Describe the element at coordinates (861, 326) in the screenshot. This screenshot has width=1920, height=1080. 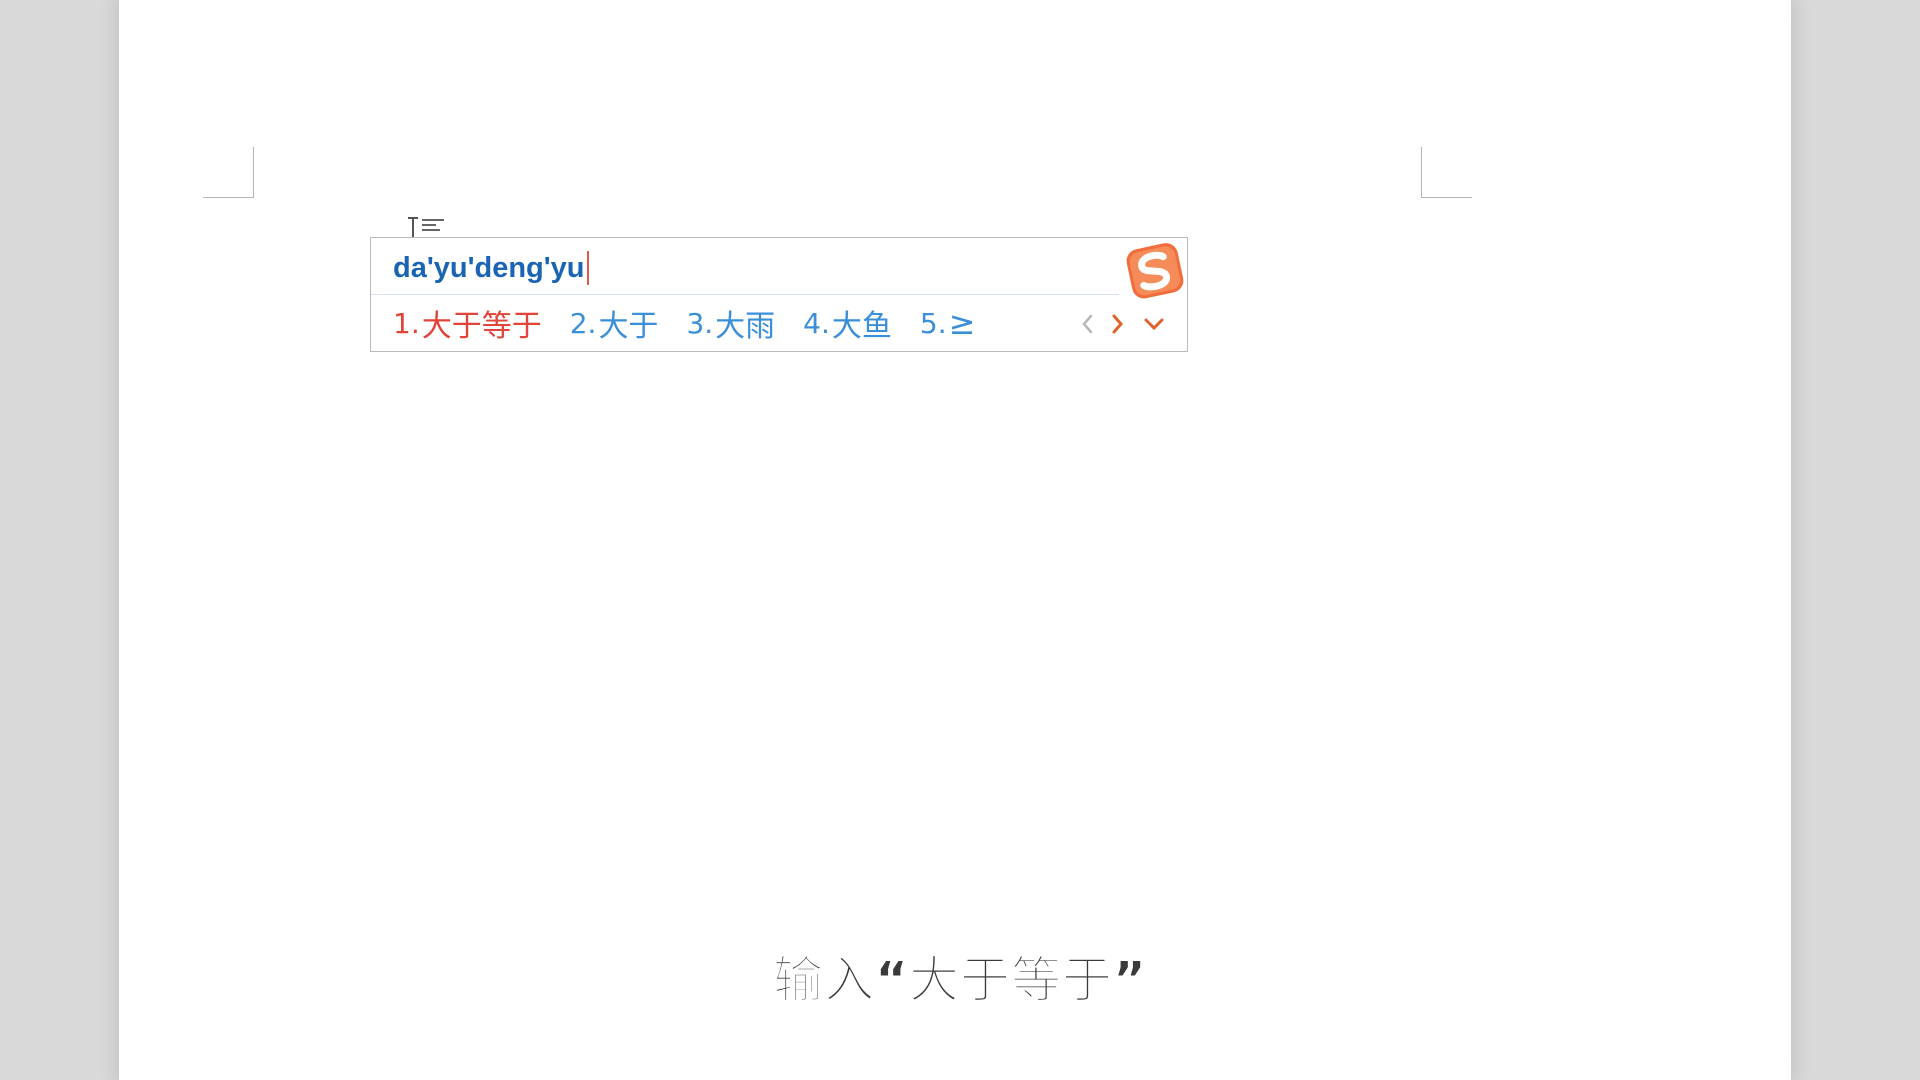
I see `candidate-text: 大鱼` at that location.